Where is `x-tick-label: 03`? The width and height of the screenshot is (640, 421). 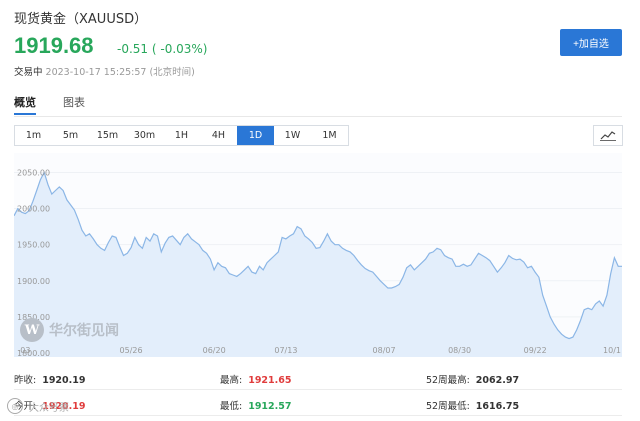
x-tick-label: 03 is located at coordinates (25, 350).